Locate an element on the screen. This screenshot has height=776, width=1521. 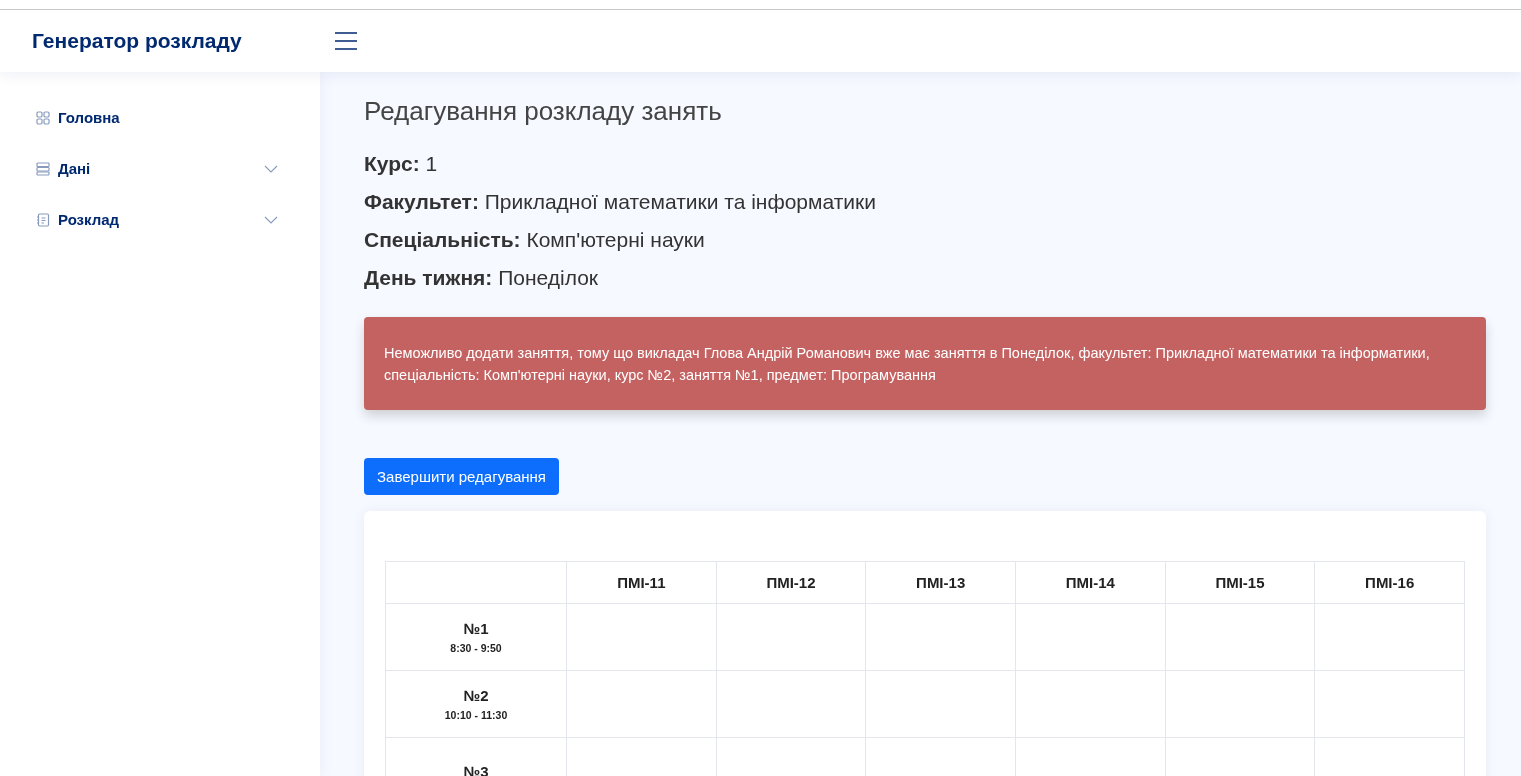
info-line: Спеціальність: Комп'ютерні науки is located at coordinates (535, 239).